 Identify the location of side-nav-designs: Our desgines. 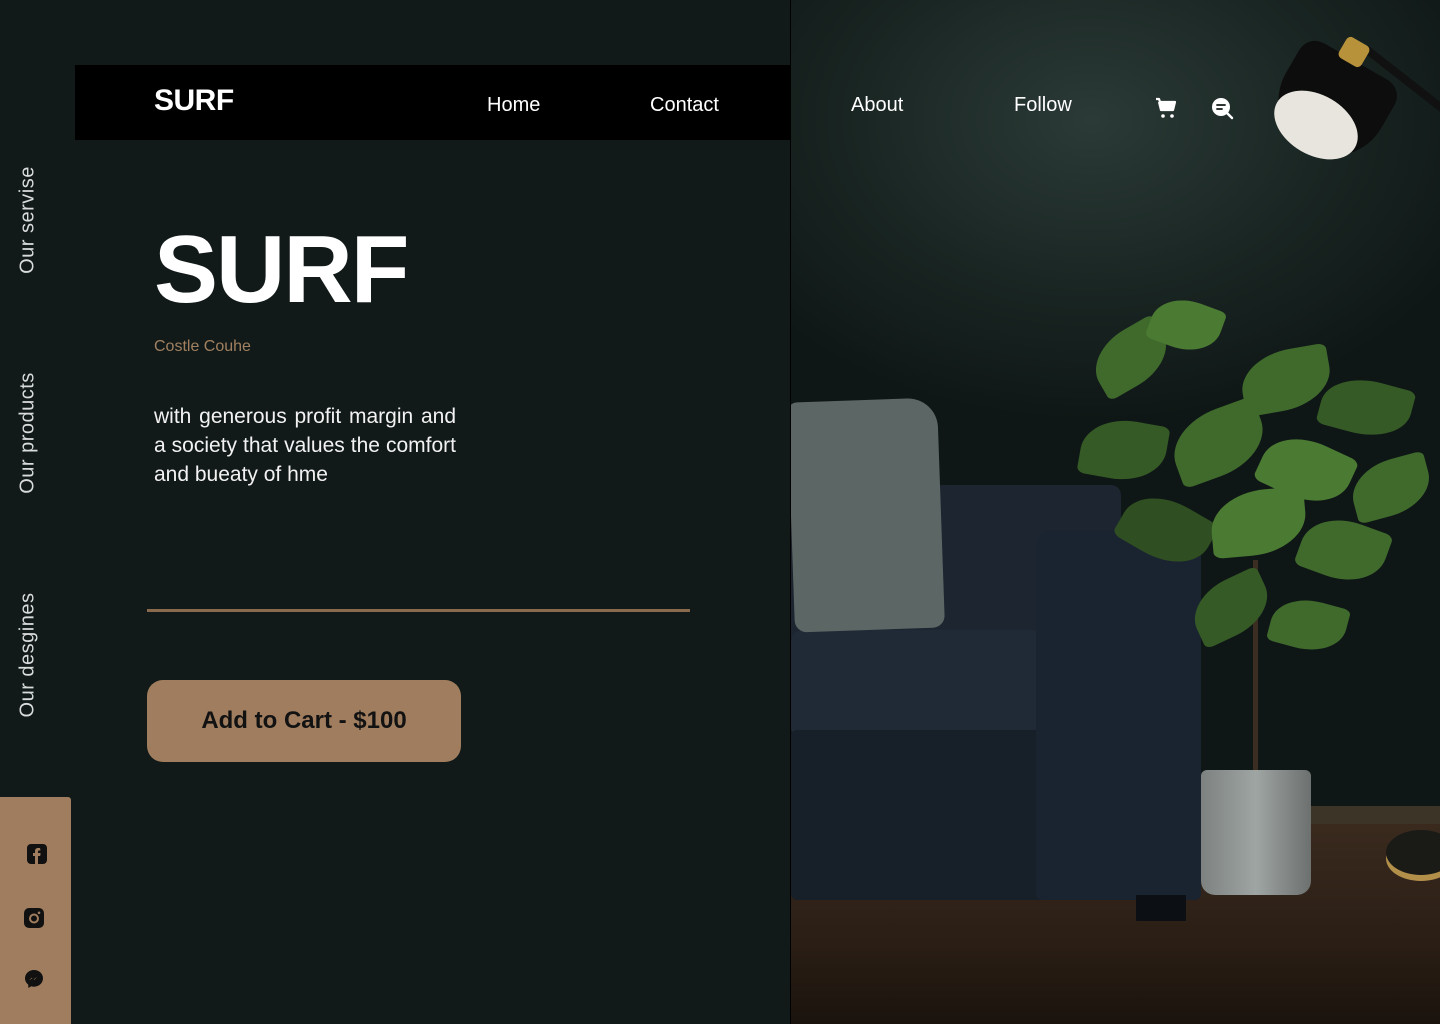
(28, 655).